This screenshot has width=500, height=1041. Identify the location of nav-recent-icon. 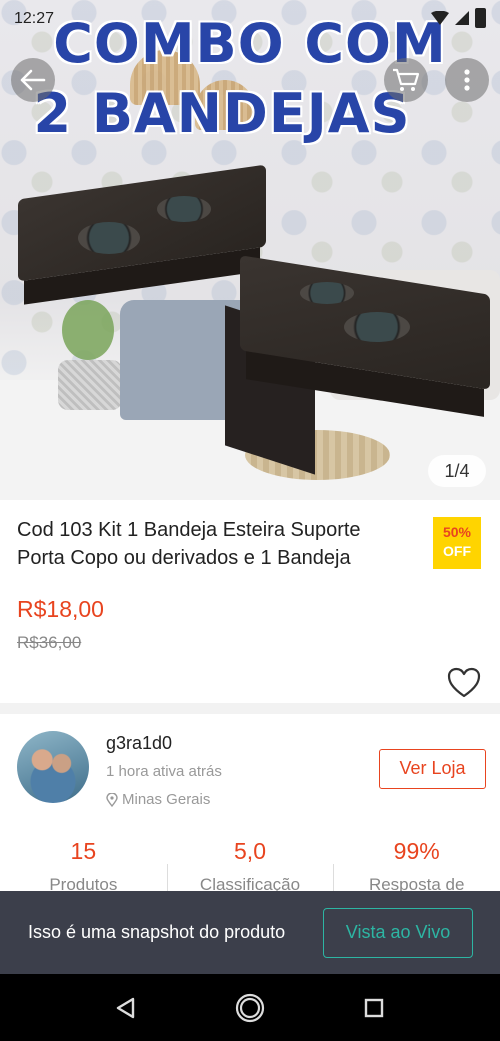
(374, 1008).